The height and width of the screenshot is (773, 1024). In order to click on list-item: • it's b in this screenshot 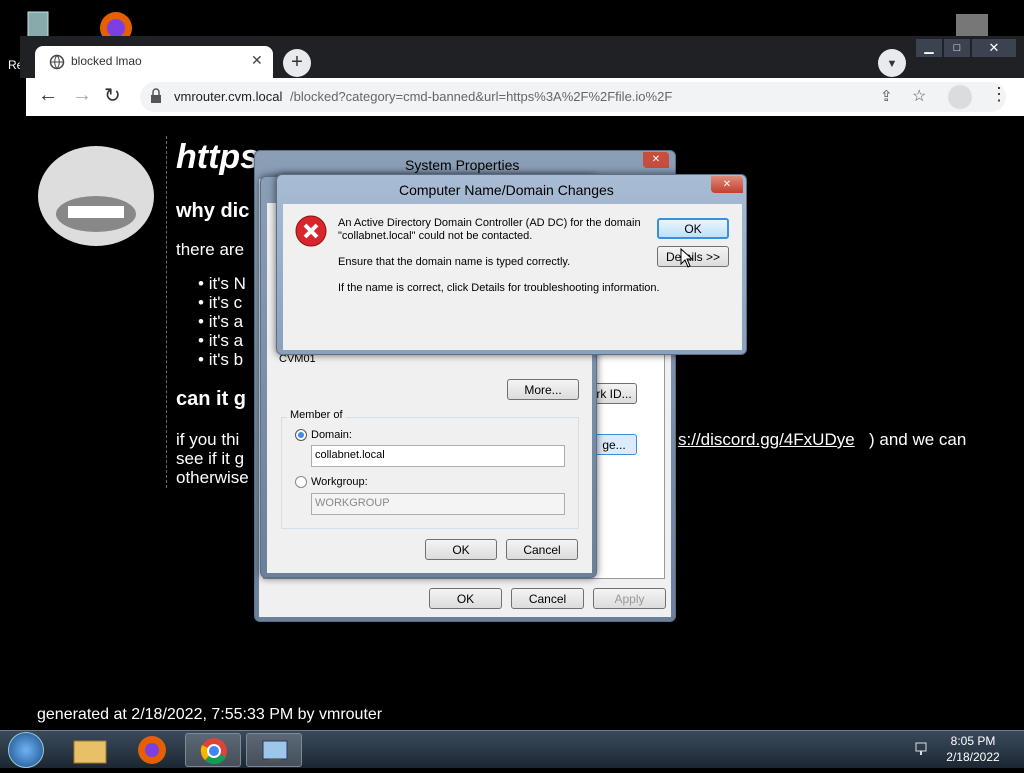, I will do `click(221, 359)`.